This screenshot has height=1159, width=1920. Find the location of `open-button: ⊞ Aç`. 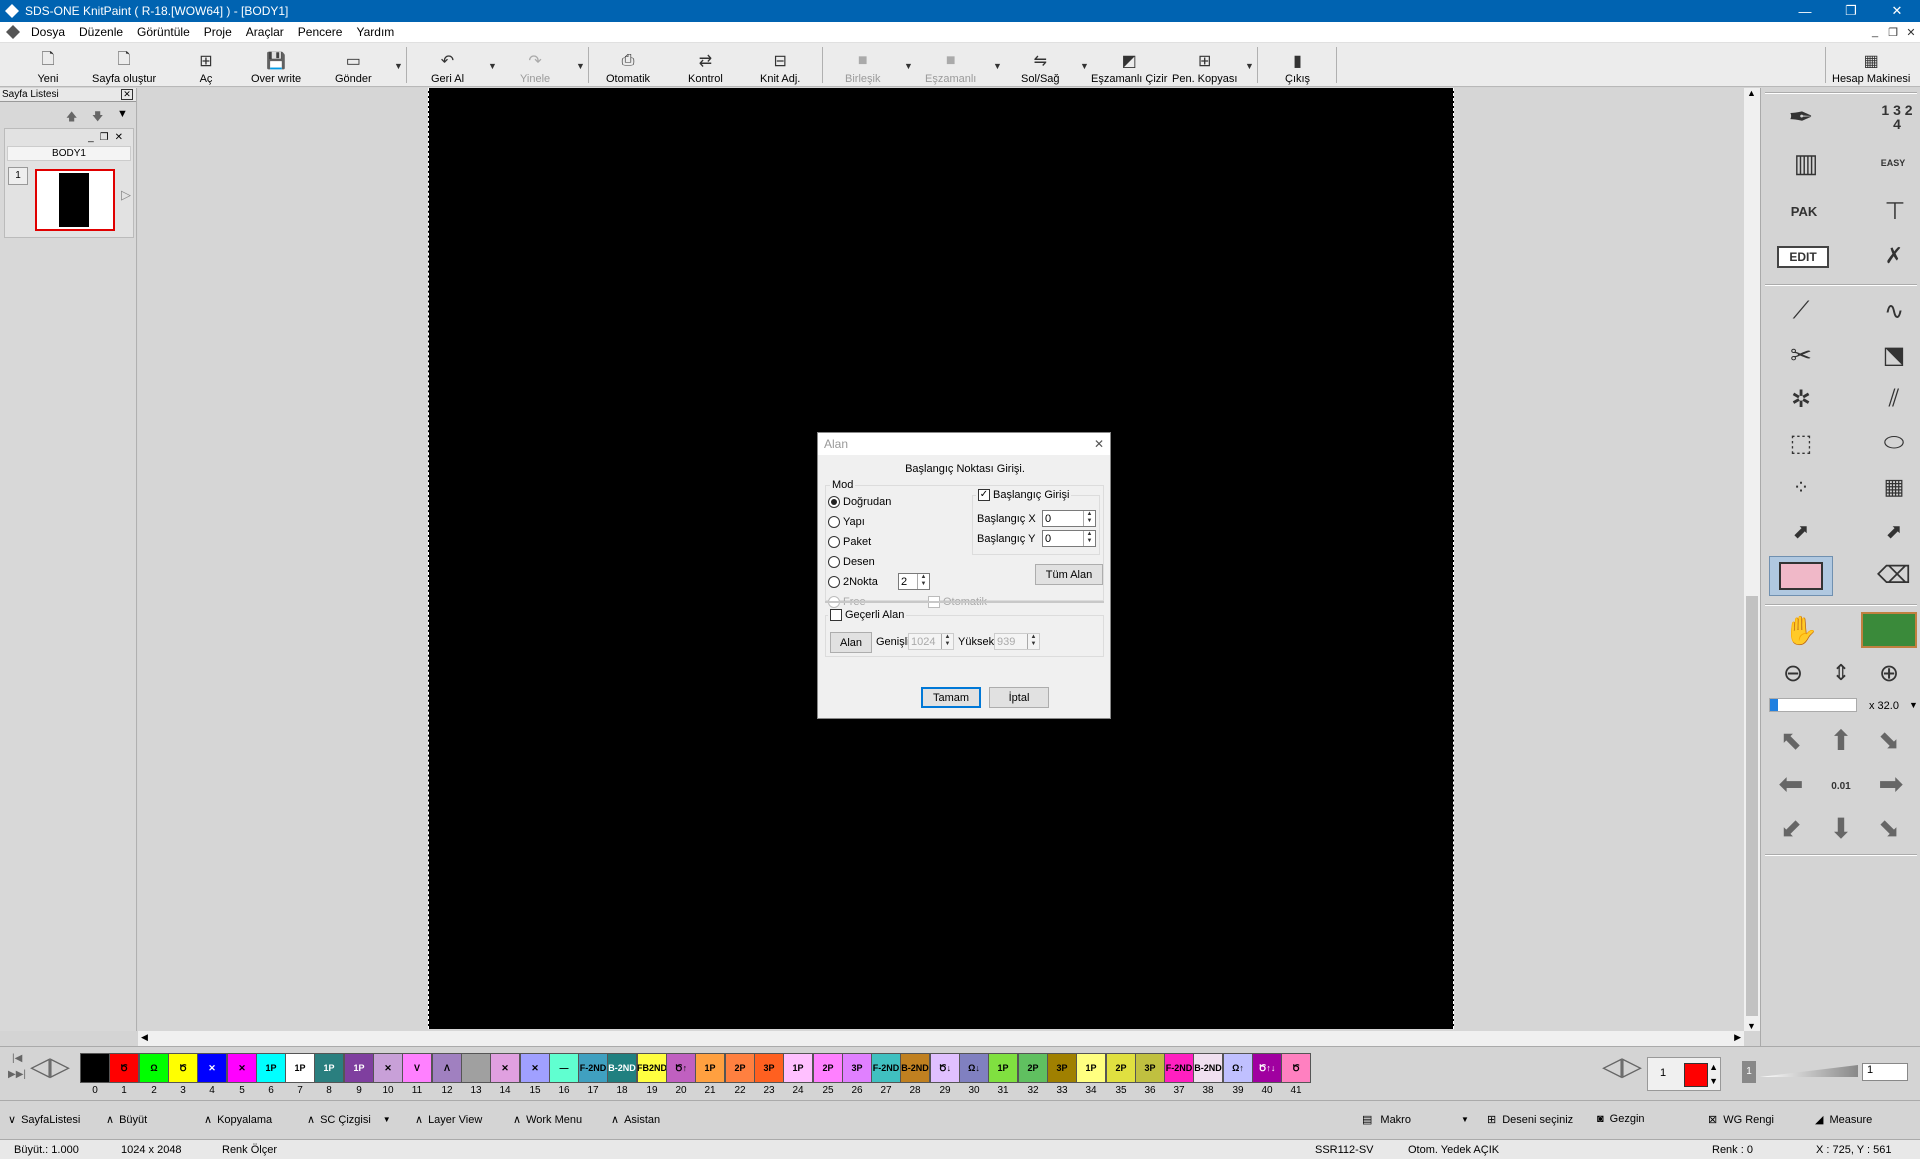

open-button: ⊞ Aç is located at coordinates (206, 65).